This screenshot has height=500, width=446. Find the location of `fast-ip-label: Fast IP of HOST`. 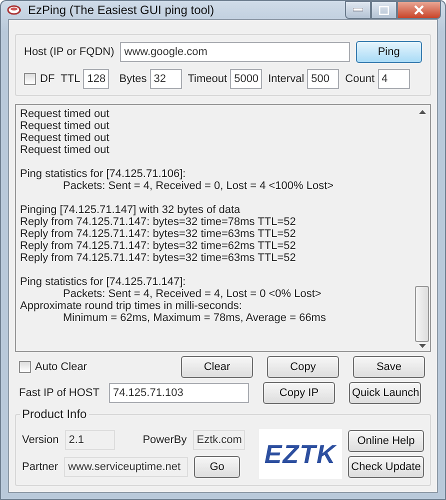

fast-ip-label: Fast IP of HOST is located at coordinates (59, 393).